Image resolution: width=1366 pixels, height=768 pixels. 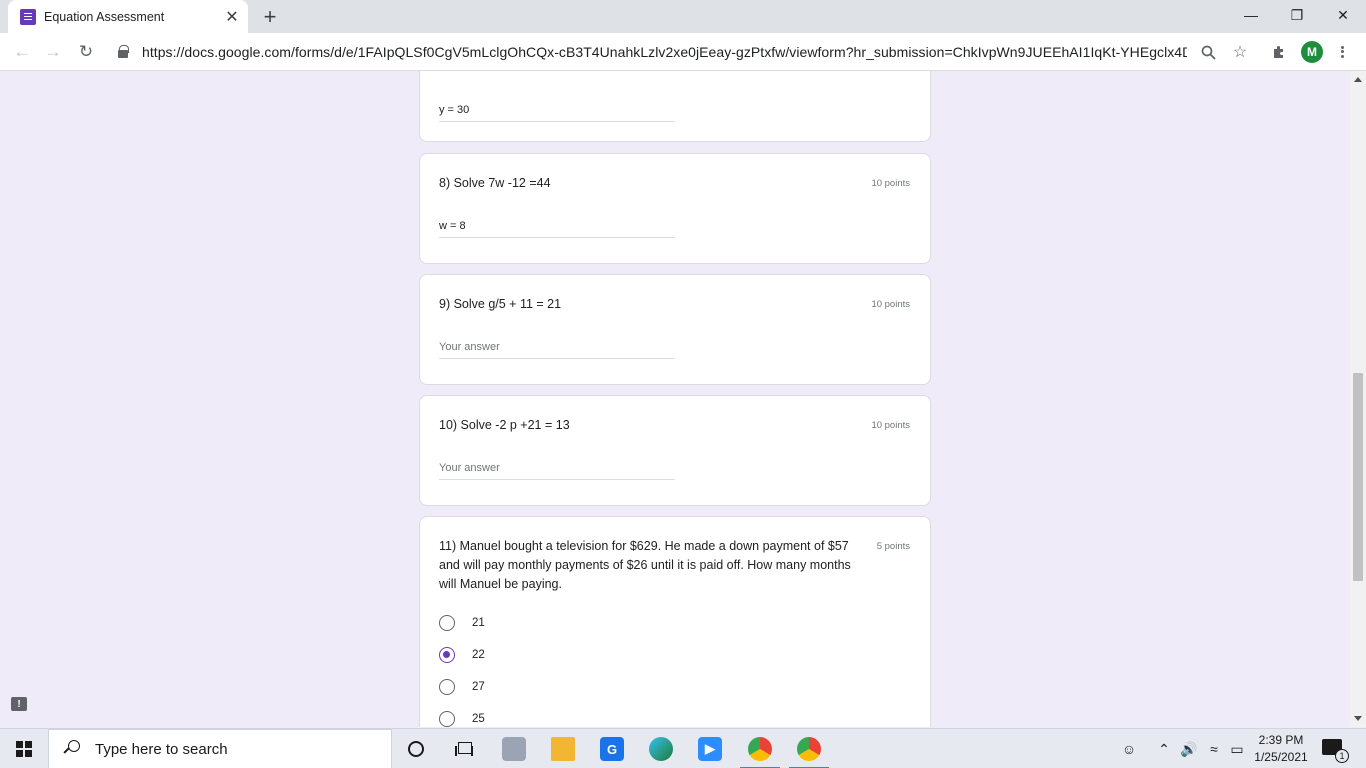 What do you see at coordinates (1281, 740) in the screenshot?
I see `clock-time: 2:39 PM` at bounding box center [1281, 740].